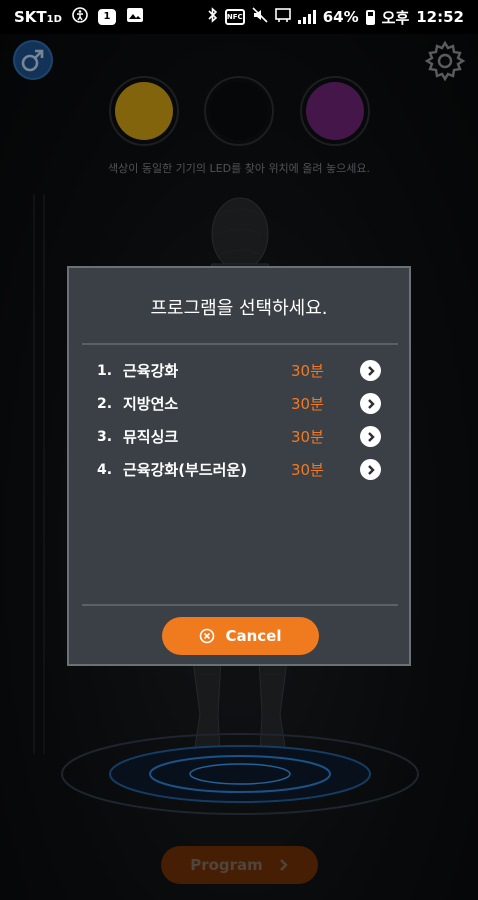  Describe the element at coordinates (105, 469) in the screenshot. I see `program-number: 4.` at that location.